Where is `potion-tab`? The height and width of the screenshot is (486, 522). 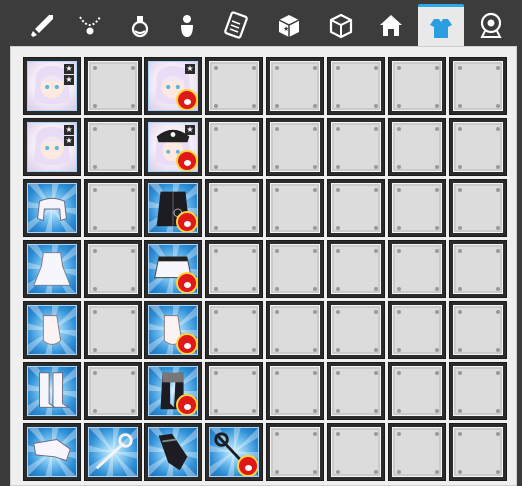 potion-tab is located at coordinates (140, 25).